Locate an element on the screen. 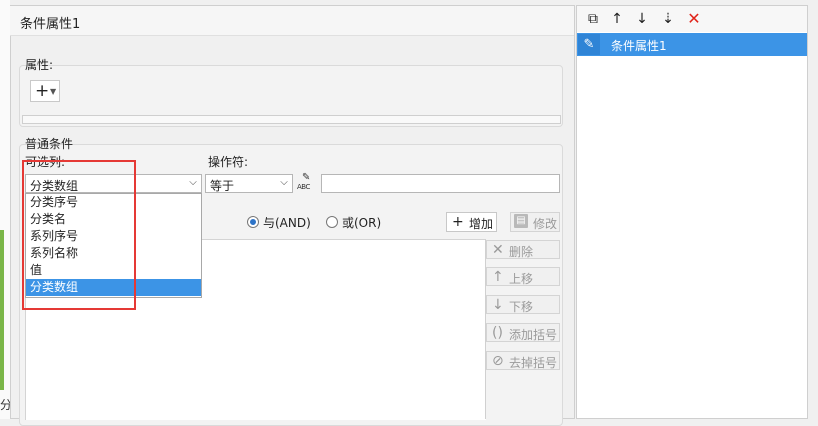  move-up-button: ↑ 上移 is located at coordinates (523, 276).